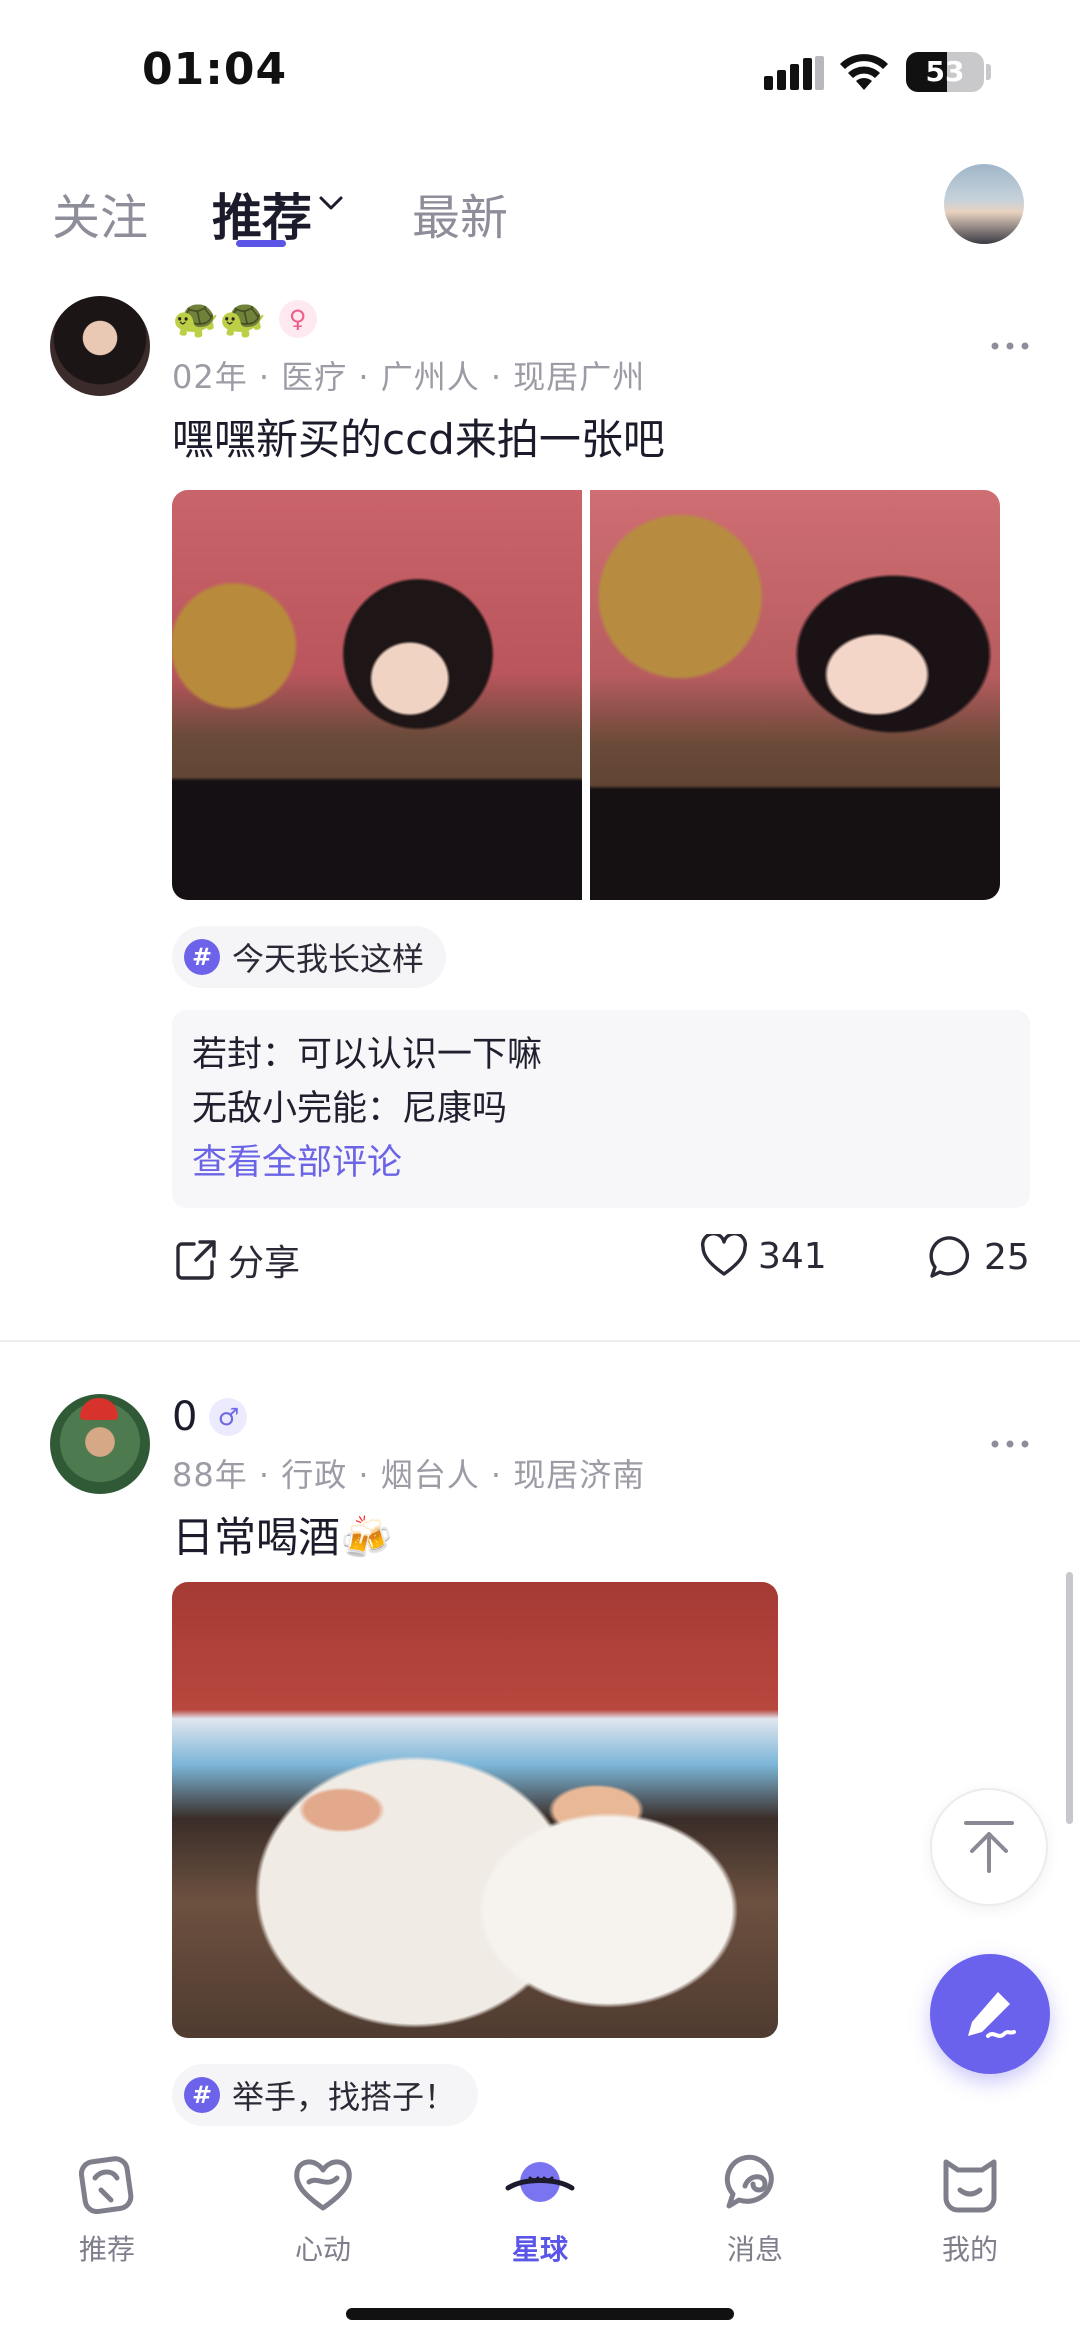 The height and width of the screenshot is (2341, 1080). I want to click on topic-tag: # 今天我长这样, so click(309, 957).